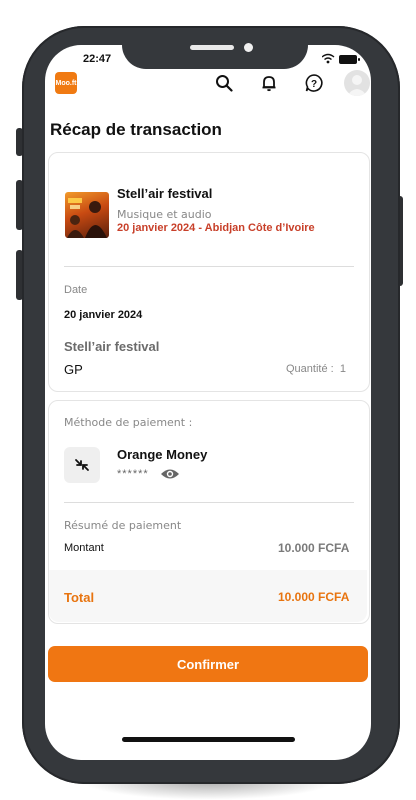 This screenshot has width=416, height=800. What do you see at coordinates (215, 51) in the screenshot?
I see `phone-notch` at bounding box center [215, 51].